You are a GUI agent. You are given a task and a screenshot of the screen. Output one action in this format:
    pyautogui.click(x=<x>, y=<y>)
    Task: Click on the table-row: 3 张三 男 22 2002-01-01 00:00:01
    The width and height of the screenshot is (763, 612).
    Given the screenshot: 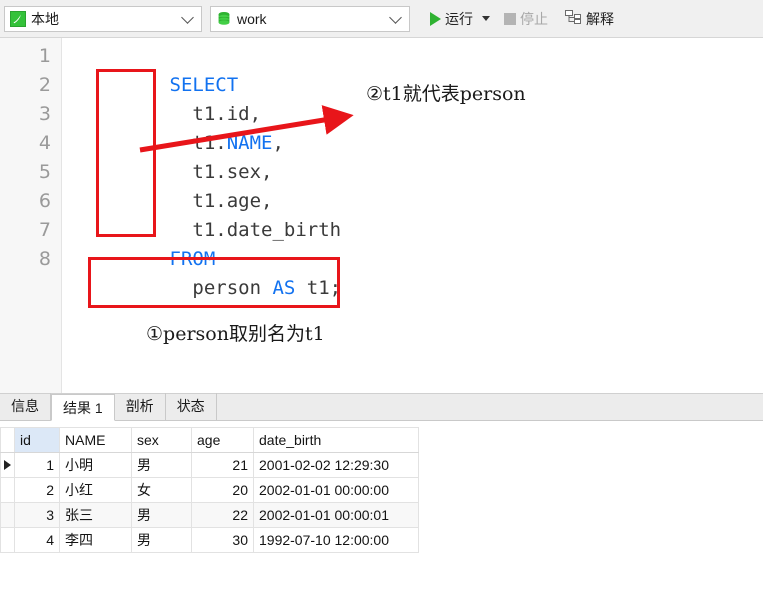 What is the action you would take?
    pyautogui.click(x=209, y=515)
    